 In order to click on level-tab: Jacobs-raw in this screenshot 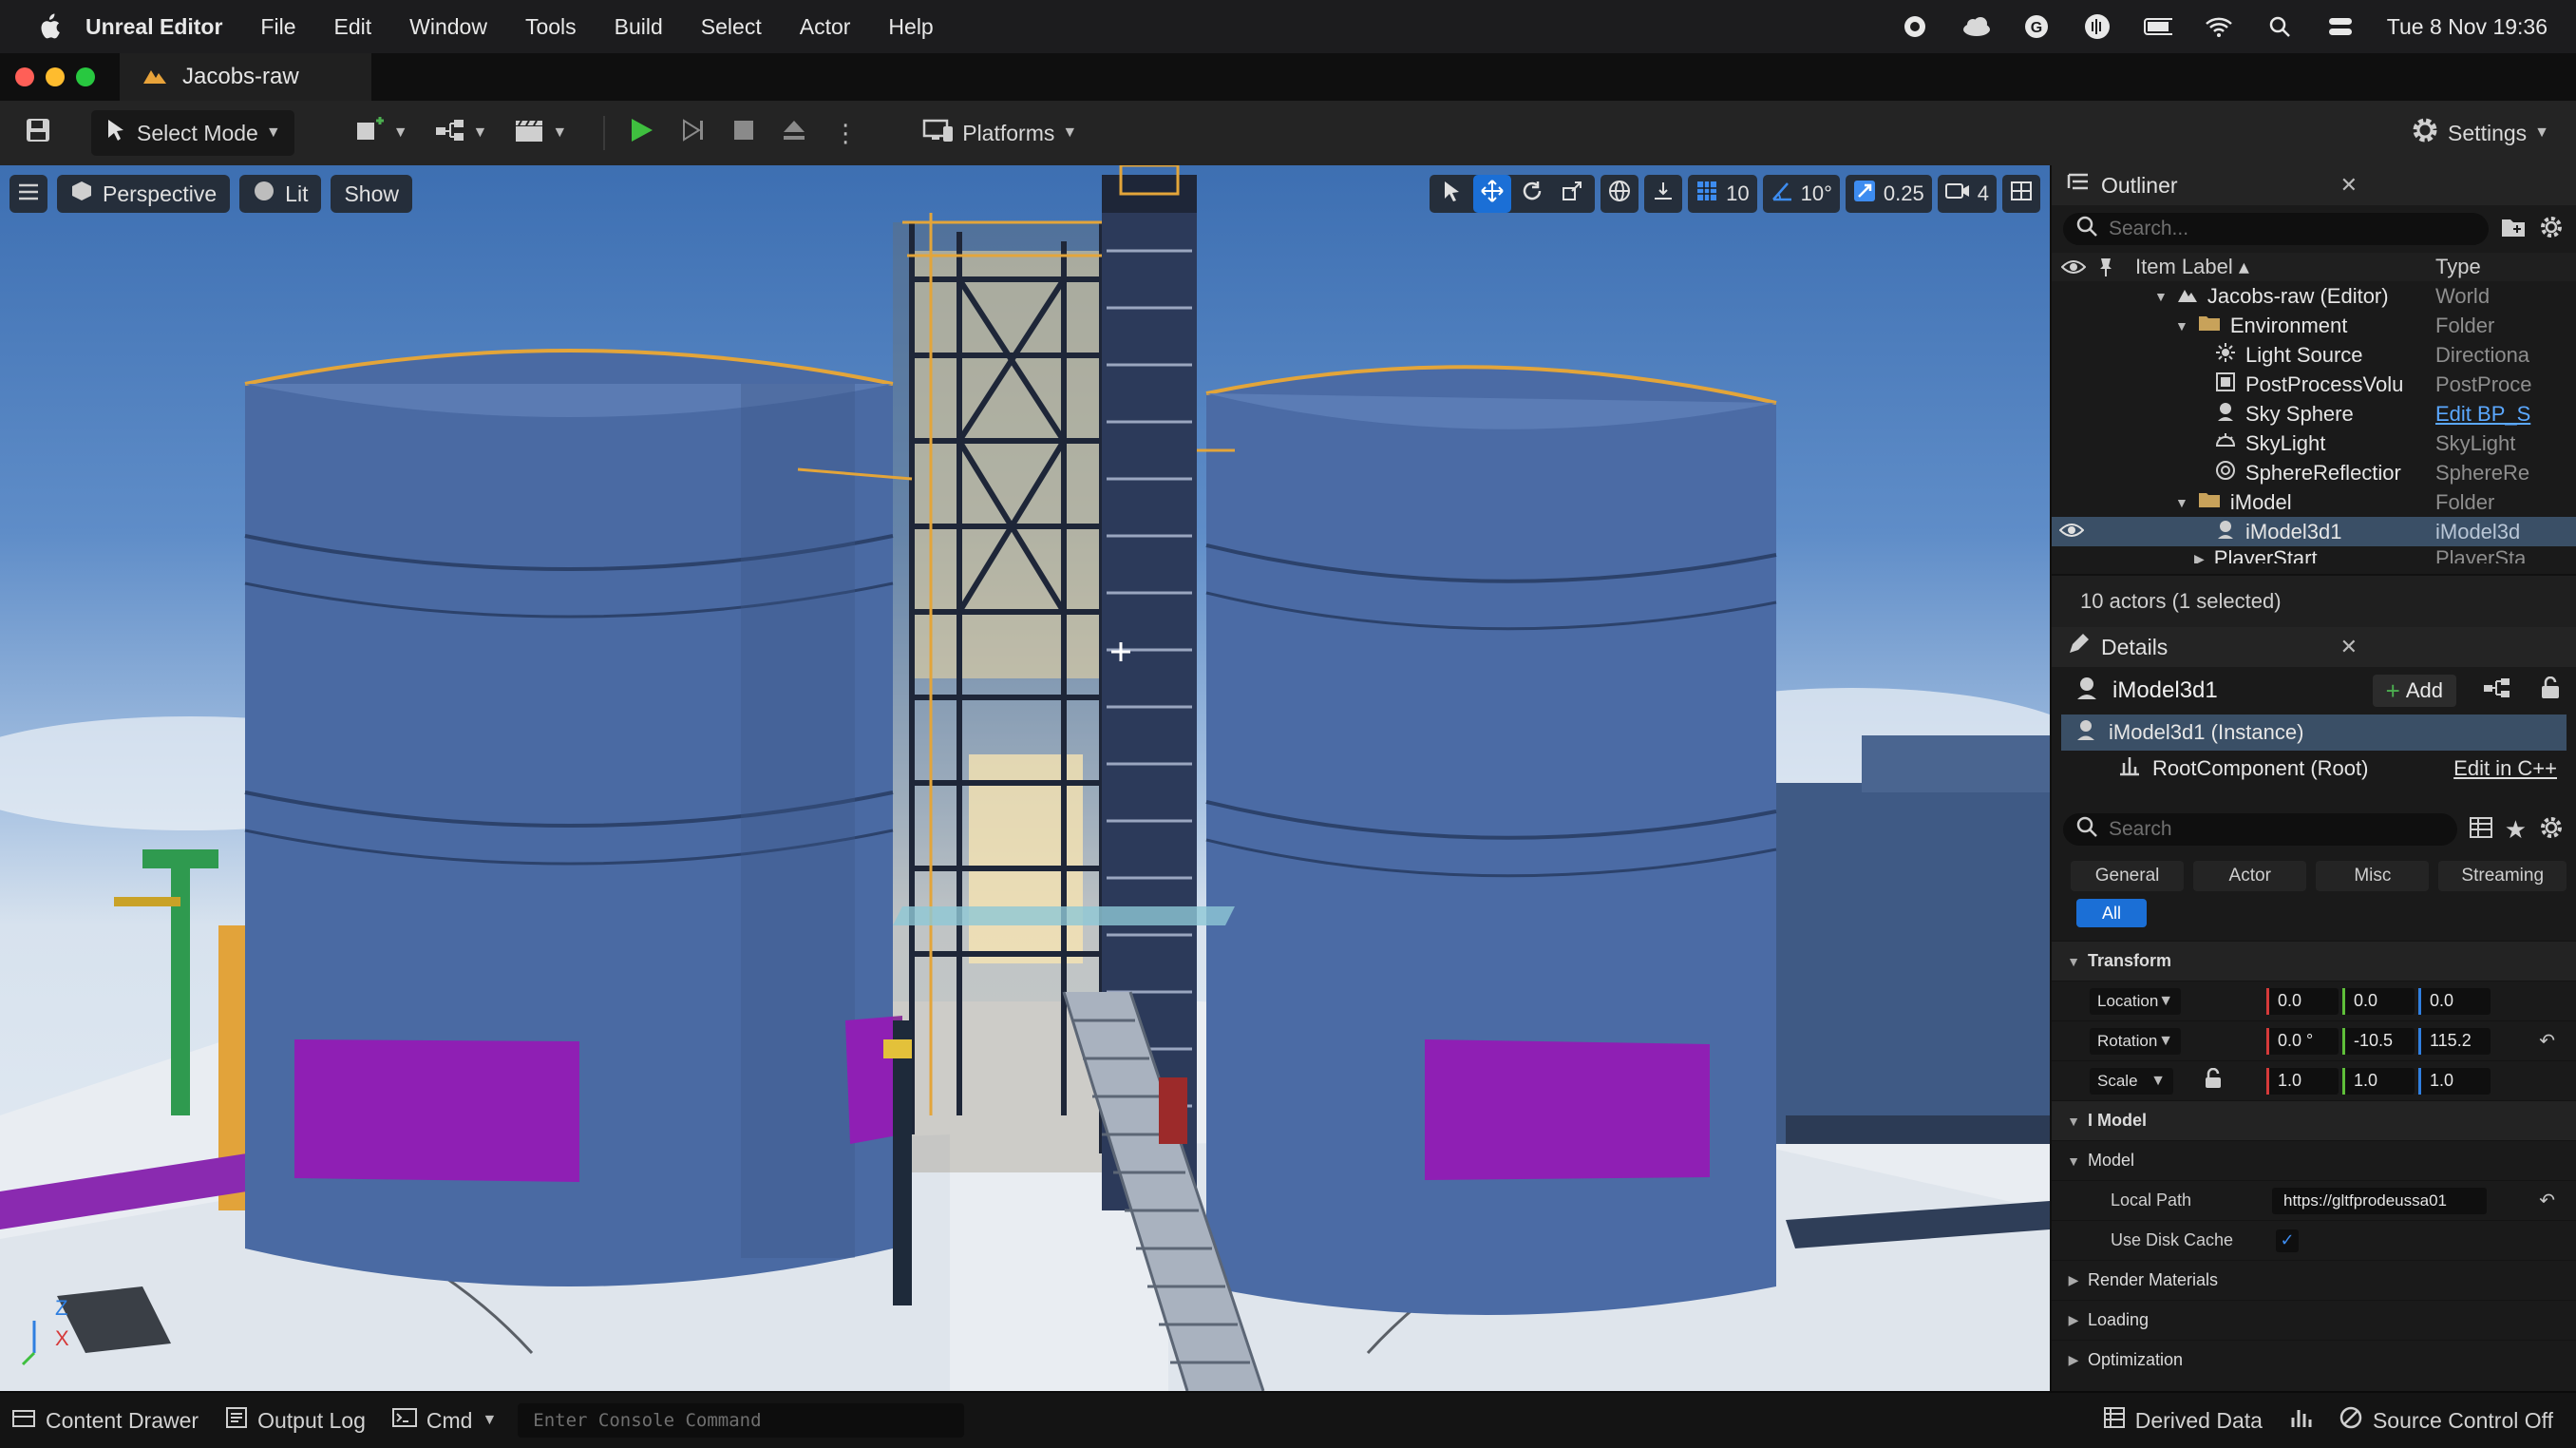, I will do `click(246, 77)`.